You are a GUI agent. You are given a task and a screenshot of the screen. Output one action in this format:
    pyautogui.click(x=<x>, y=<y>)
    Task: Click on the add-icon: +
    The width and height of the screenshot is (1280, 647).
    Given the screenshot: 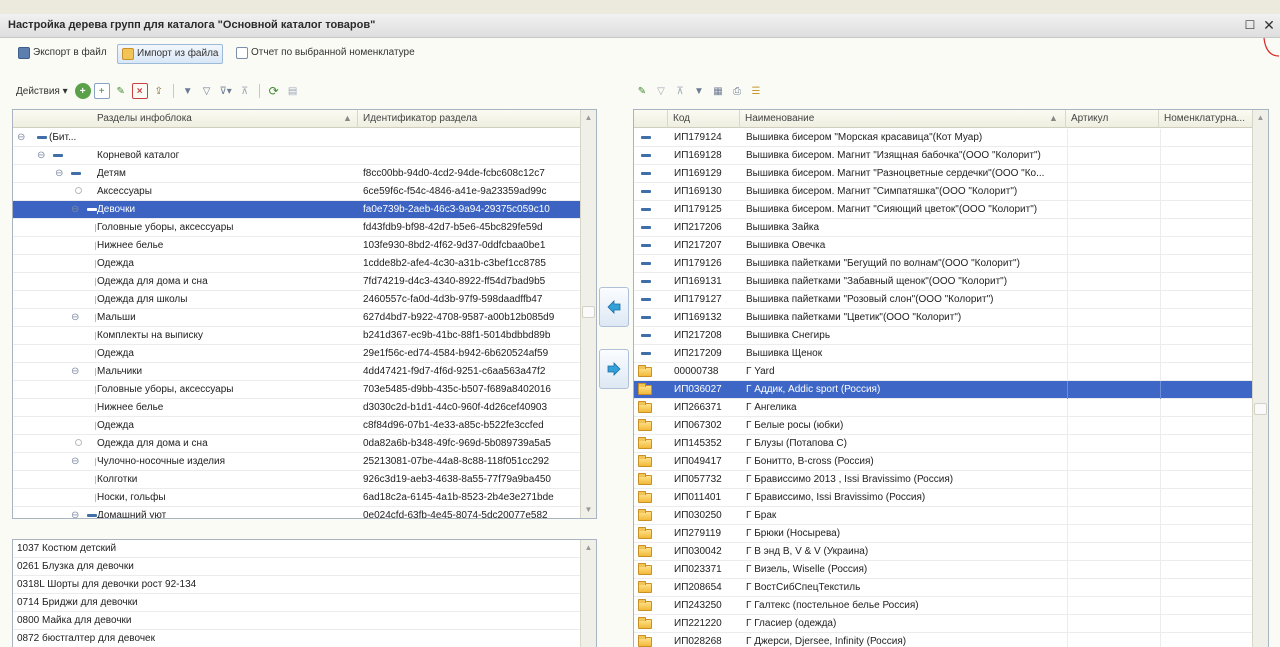 What is the action you would take?
    pyautogui.click(x=82, y=91)
    